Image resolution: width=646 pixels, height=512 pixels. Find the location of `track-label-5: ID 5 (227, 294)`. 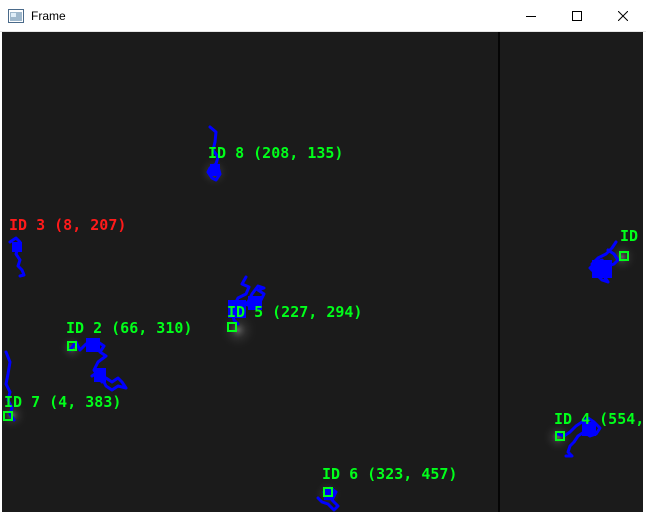

track-label-5: ID 5 (227, 294) is located at coordinates (295, 312).